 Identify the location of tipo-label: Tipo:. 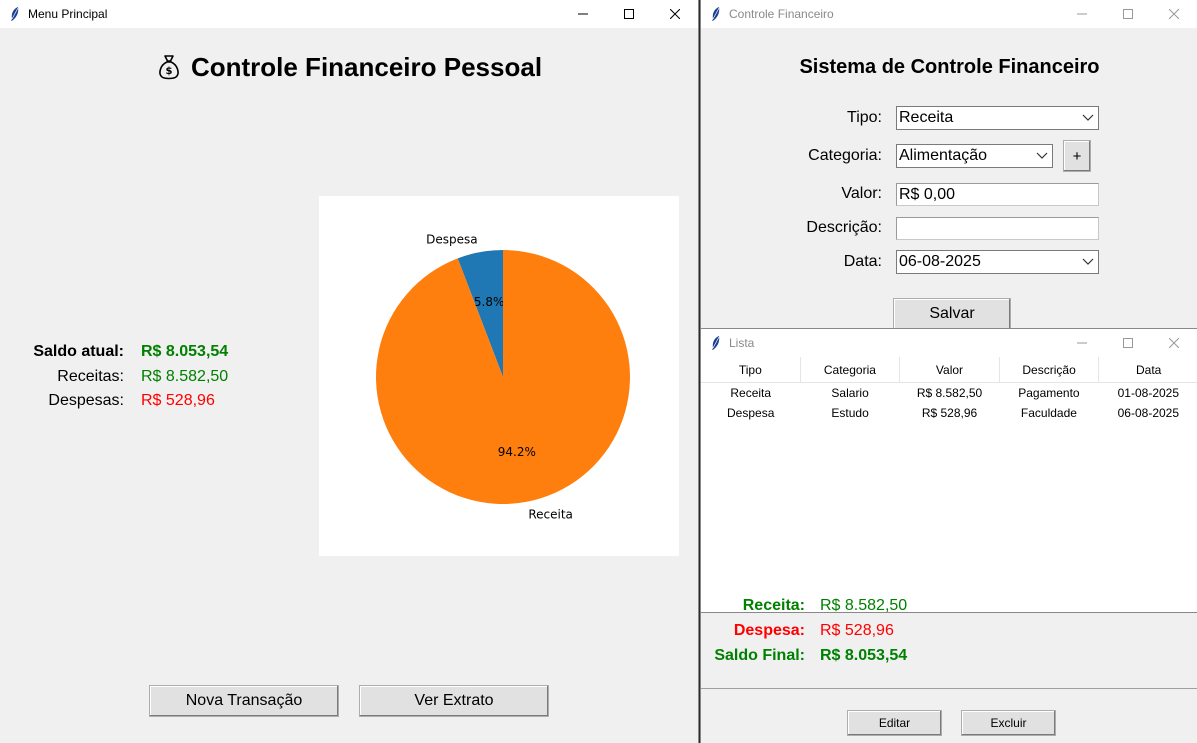
(864, 117).